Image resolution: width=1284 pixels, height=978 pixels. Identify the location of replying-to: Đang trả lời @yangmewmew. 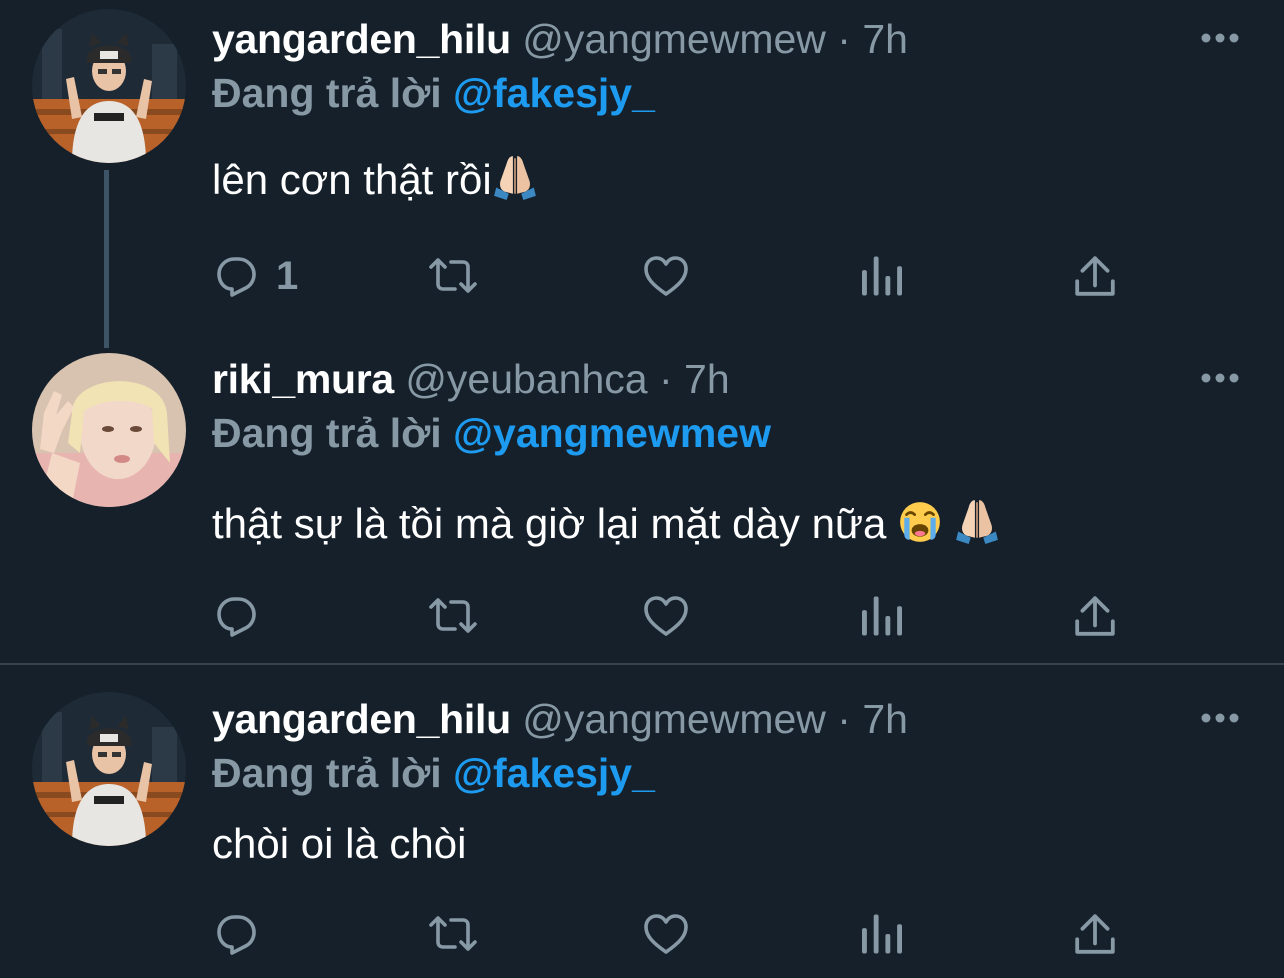
(491, 433).